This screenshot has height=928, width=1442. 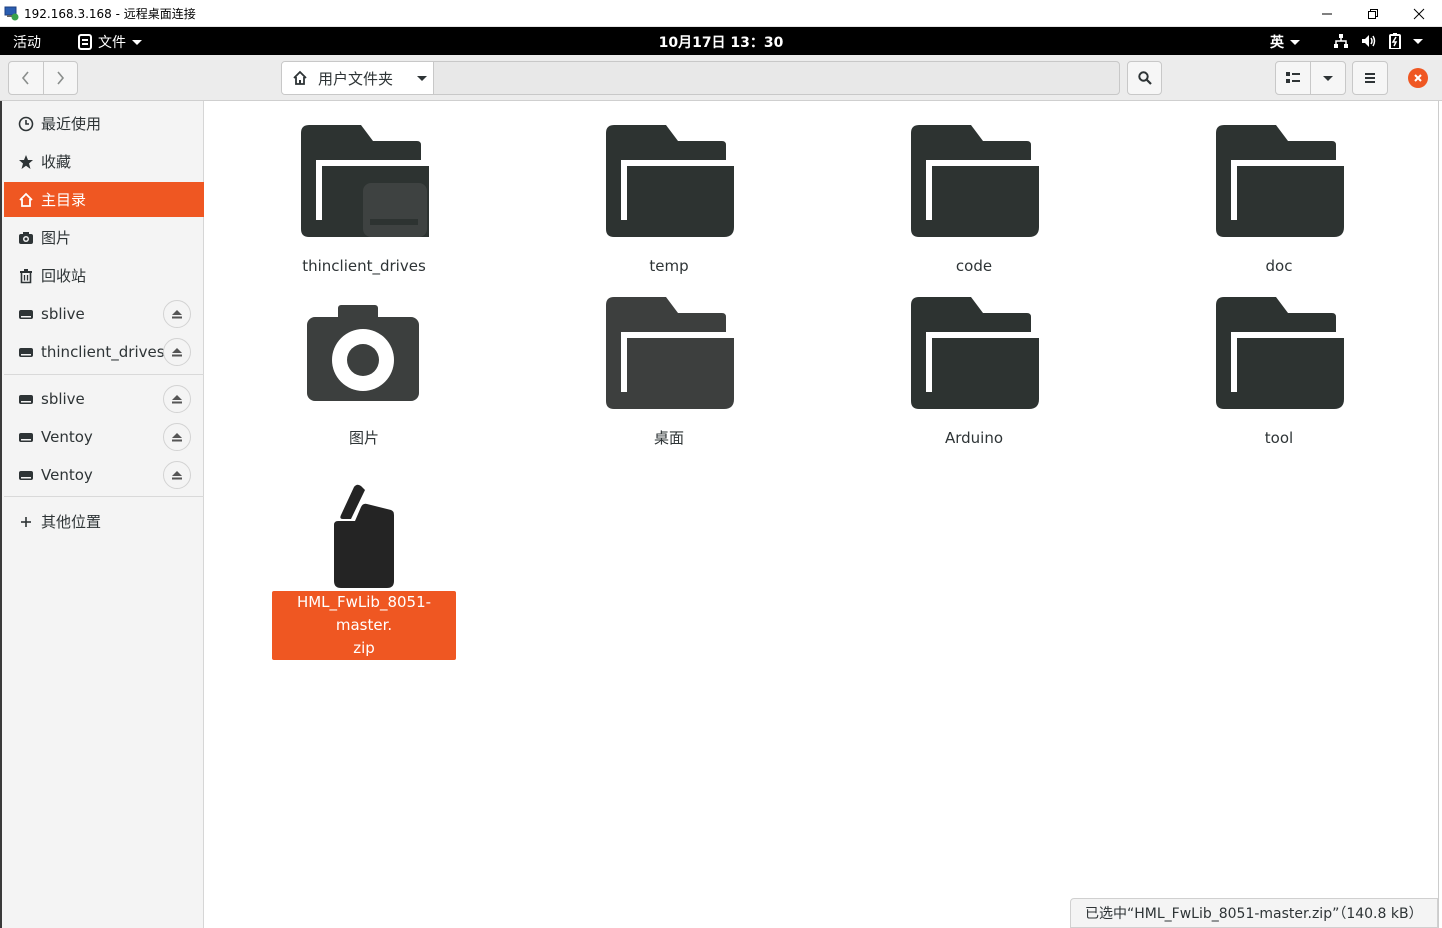 I want to click on home-icon, so click(x=300, y=77).